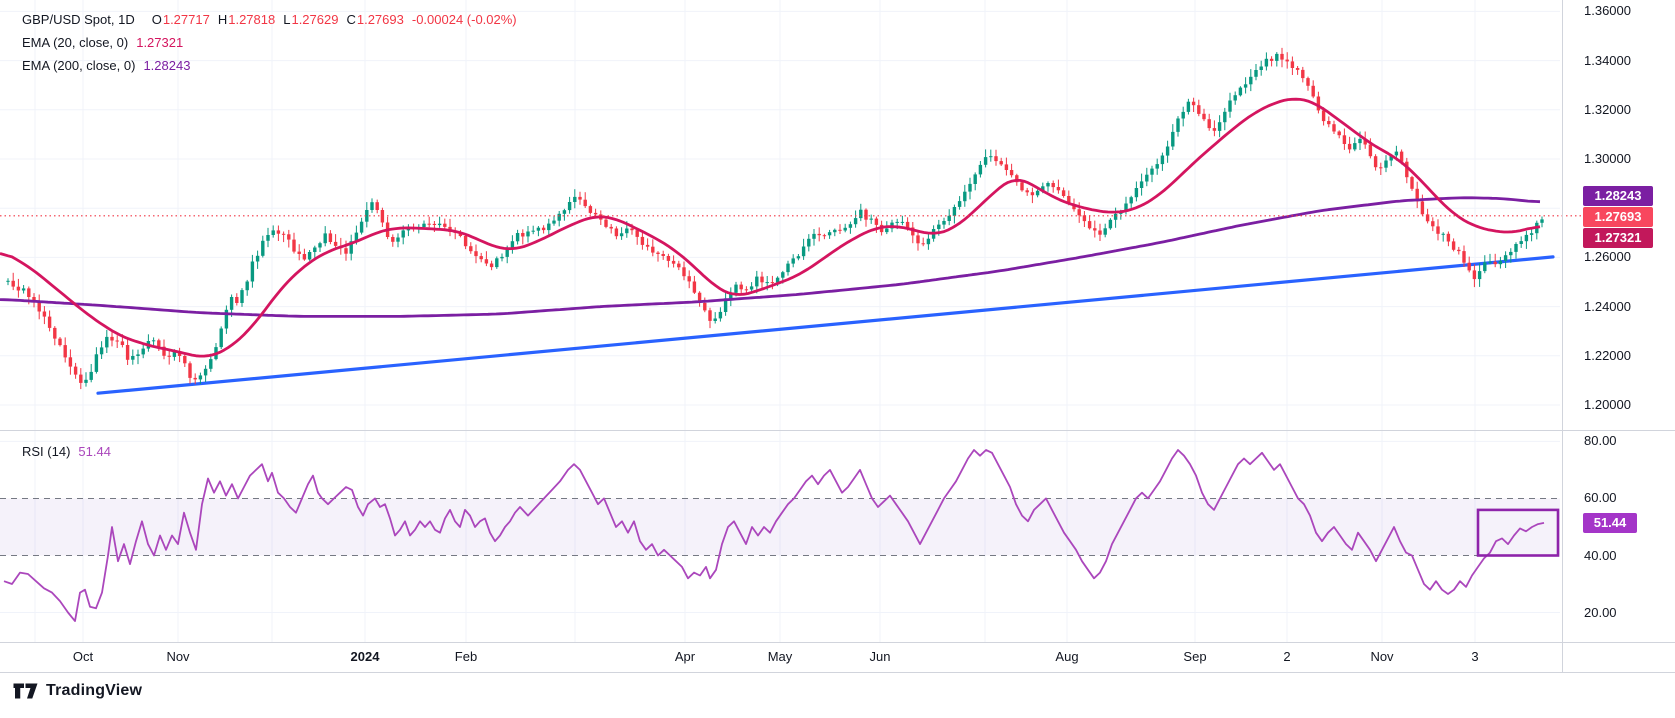  What do you see at coordinates (1600, 498) in the screenshot?
I see `rsi-tick-label: 60.00` at bounding box center [1600, 498].